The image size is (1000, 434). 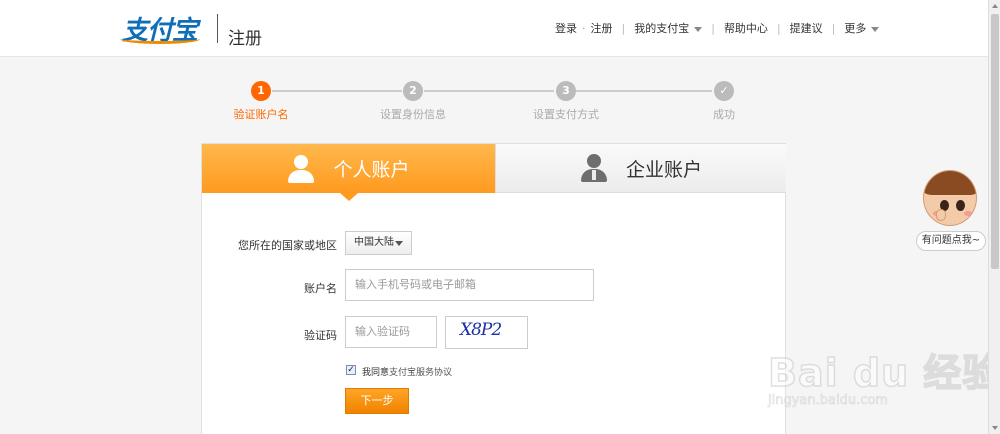 What do you see at coordinates (391, 332) in the screenshot?
I see `captcha-input: 输入验证码` at bounding box center [391, 332].